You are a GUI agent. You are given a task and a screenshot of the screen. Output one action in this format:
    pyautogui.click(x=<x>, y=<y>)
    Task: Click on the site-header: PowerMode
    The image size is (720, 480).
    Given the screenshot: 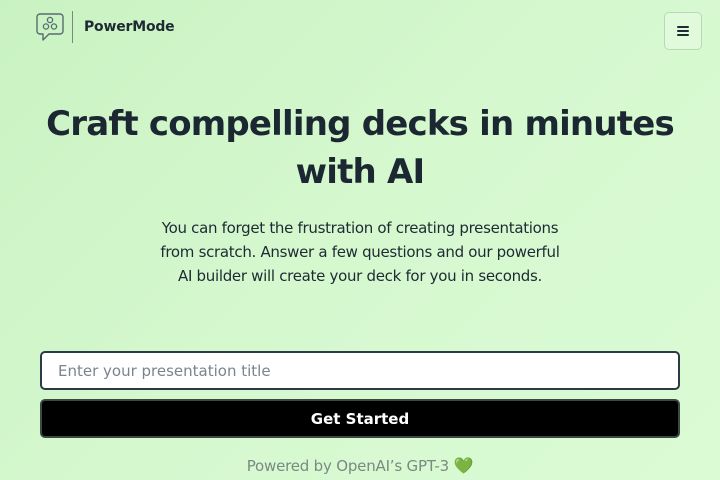 What is the action you would take?
    pyautogui.click(x=360, y=28)
    